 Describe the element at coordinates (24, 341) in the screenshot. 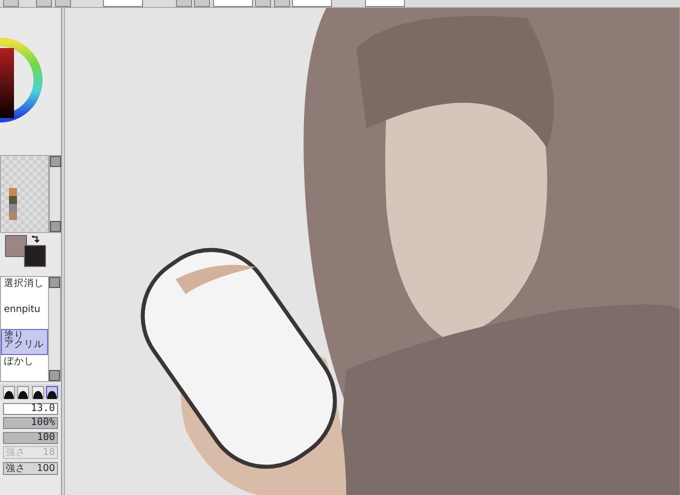

I see `tool-button: 塗り アクリル` at that location.